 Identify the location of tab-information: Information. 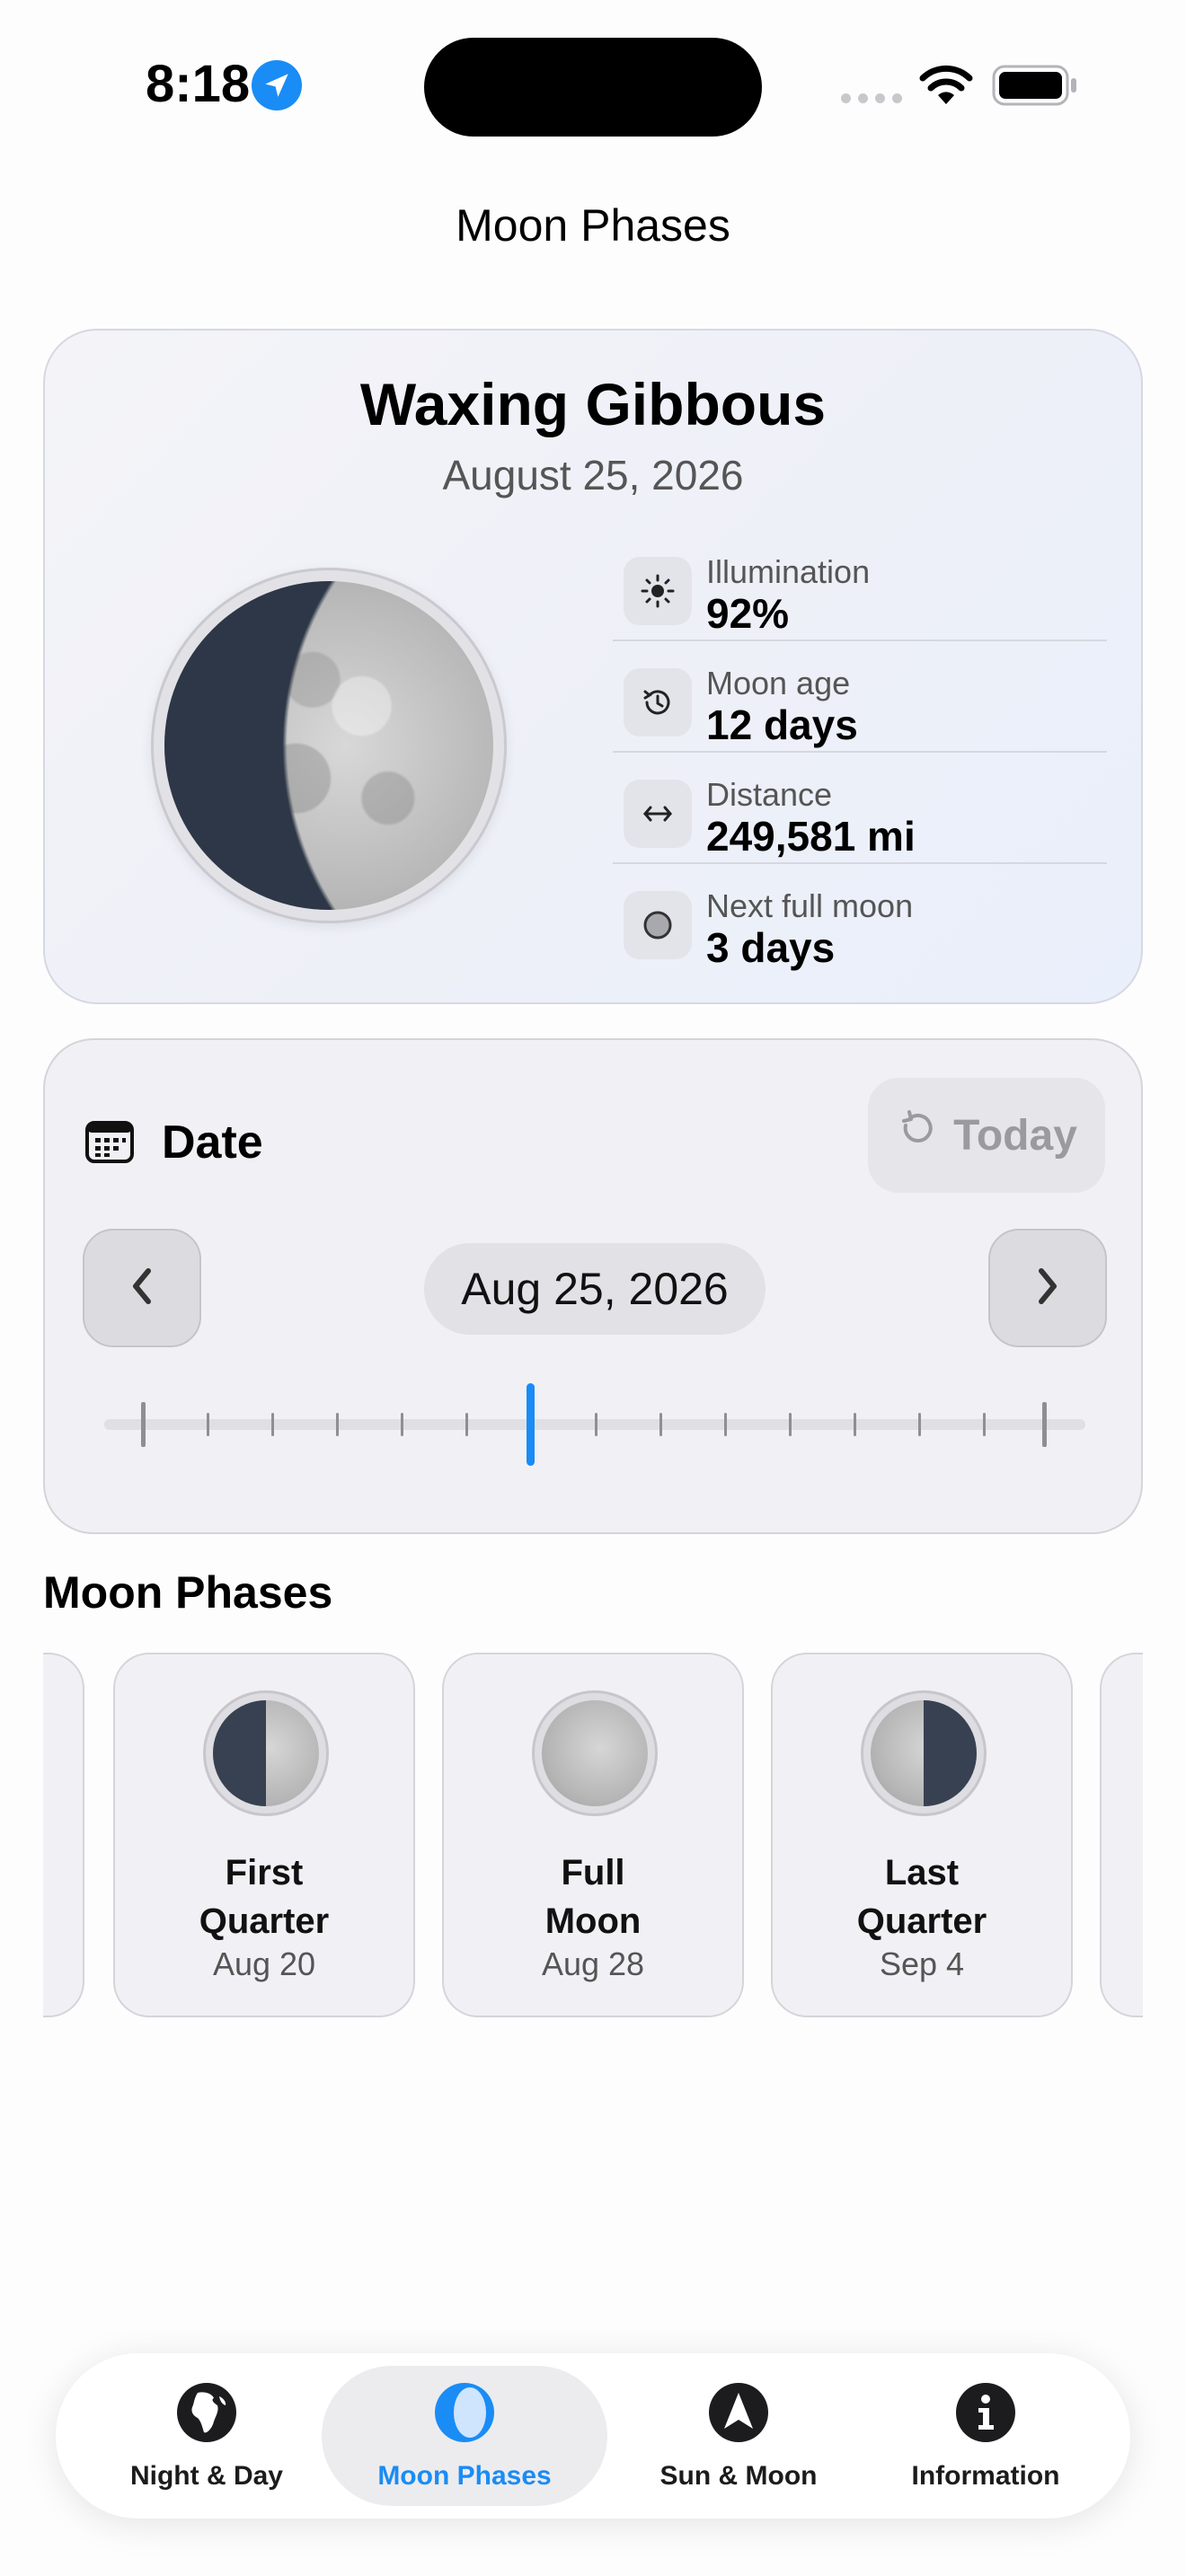
(985, 2436).